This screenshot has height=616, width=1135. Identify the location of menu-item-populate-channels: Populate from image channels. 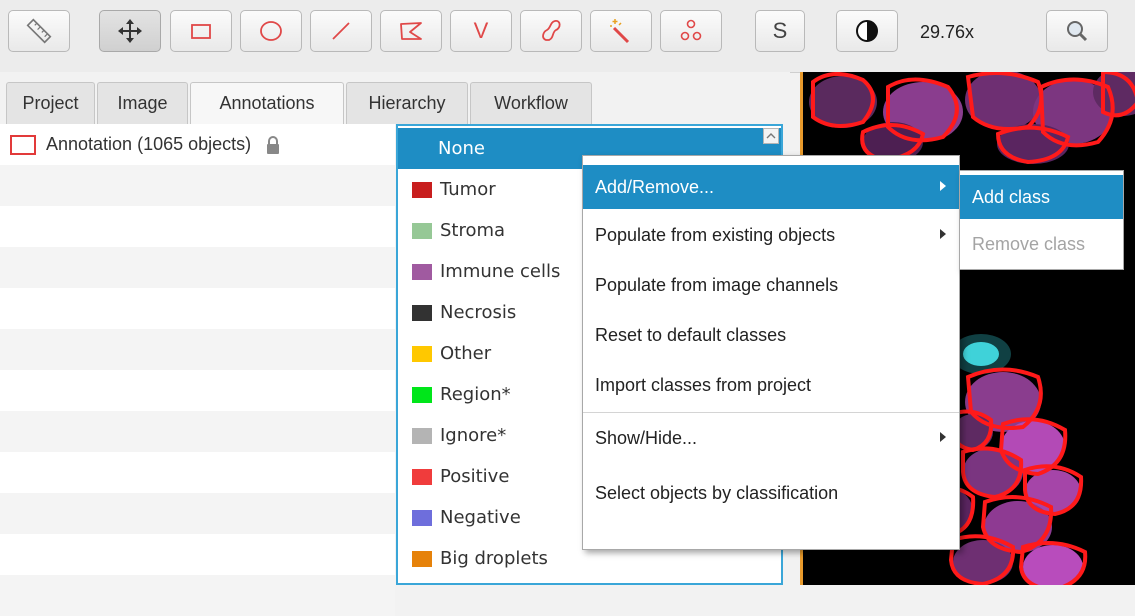
(771, 285).